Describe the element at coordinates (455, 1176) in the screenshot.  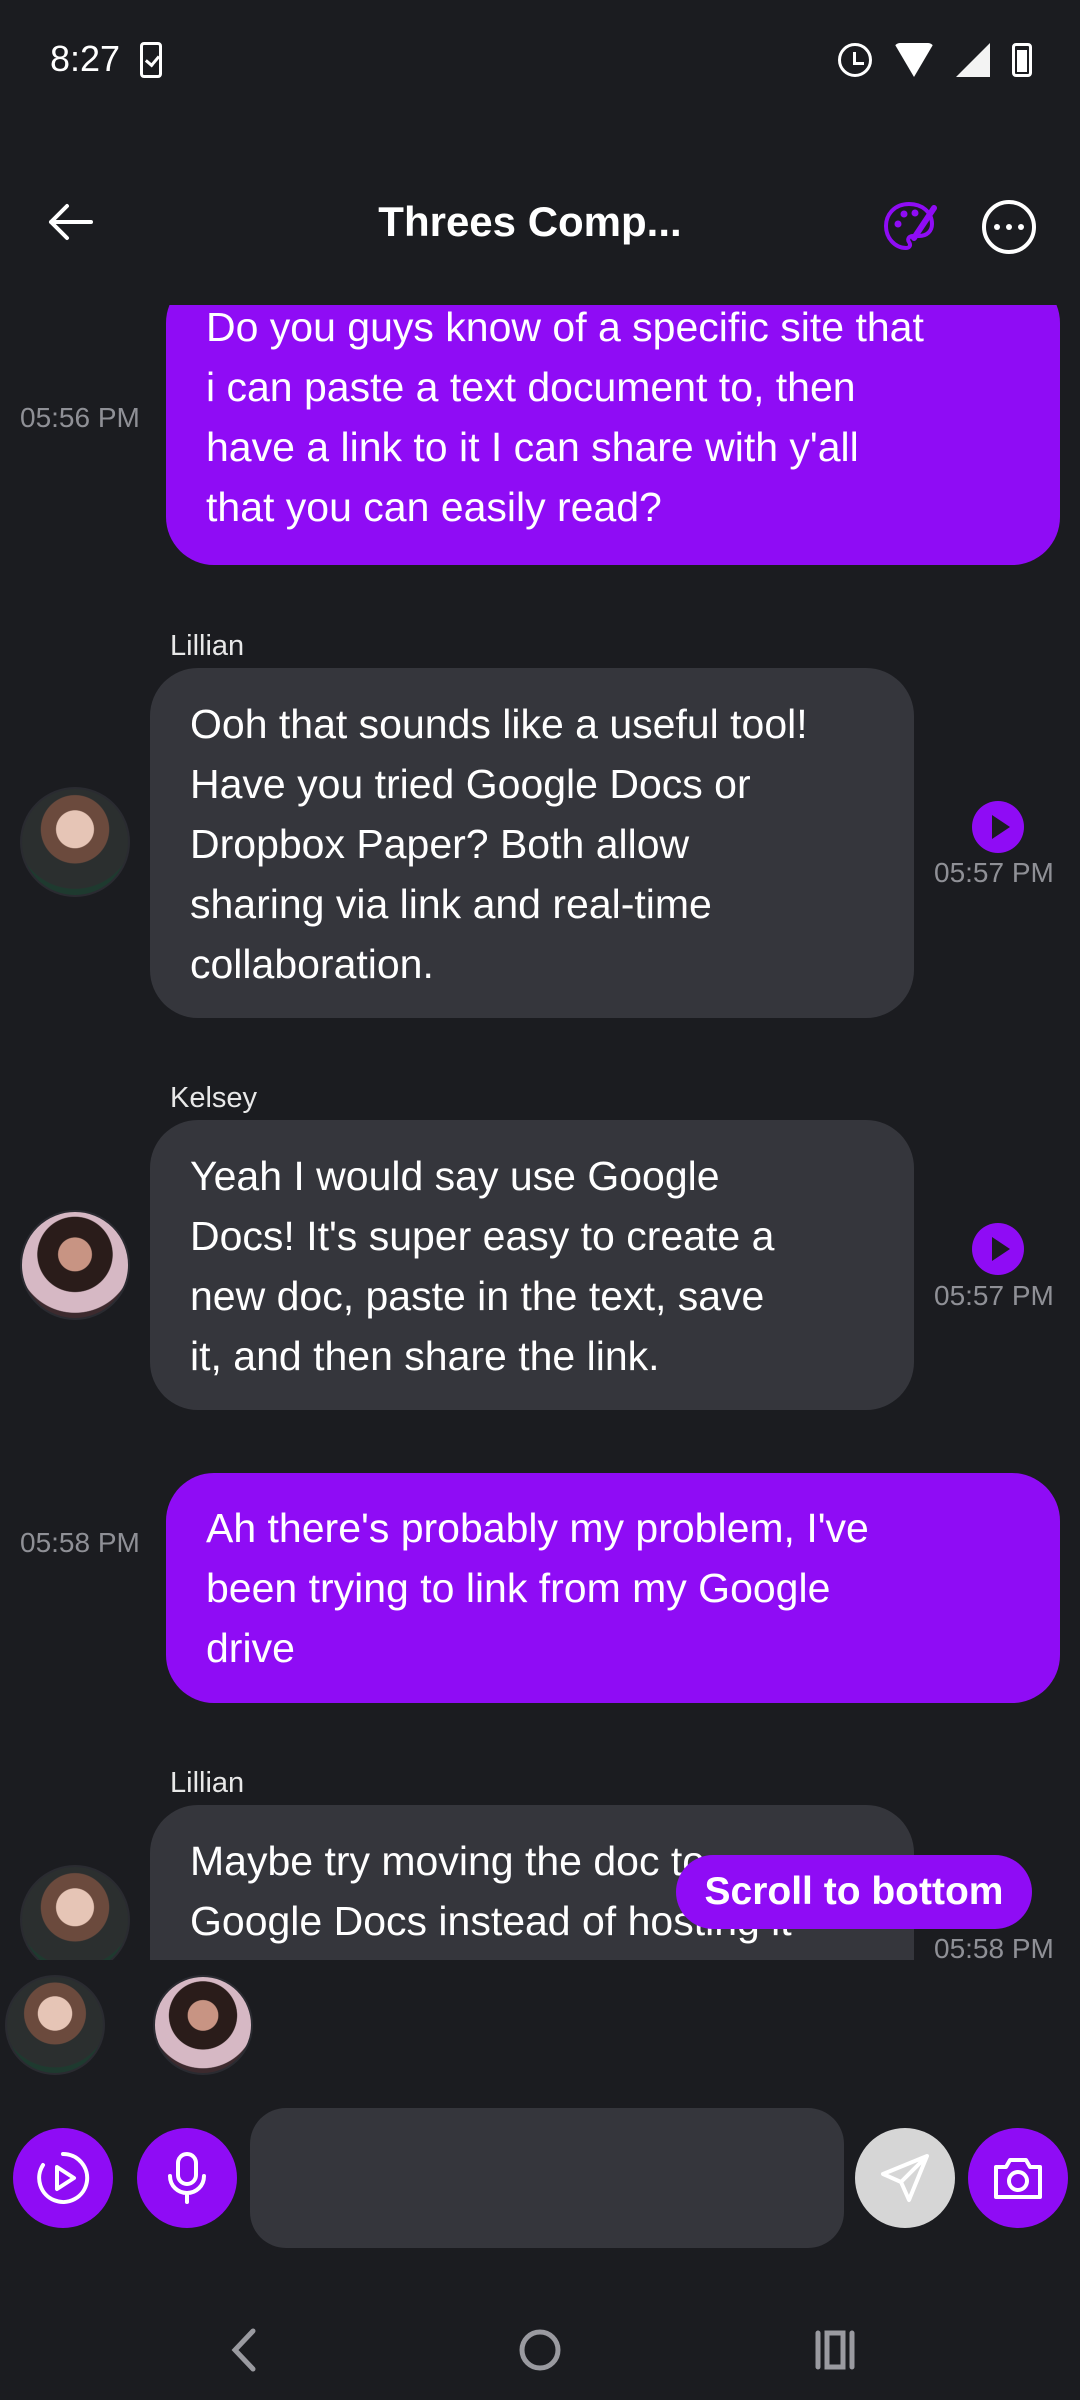
I see `message-line: Yeah I would say use Google` at that location.